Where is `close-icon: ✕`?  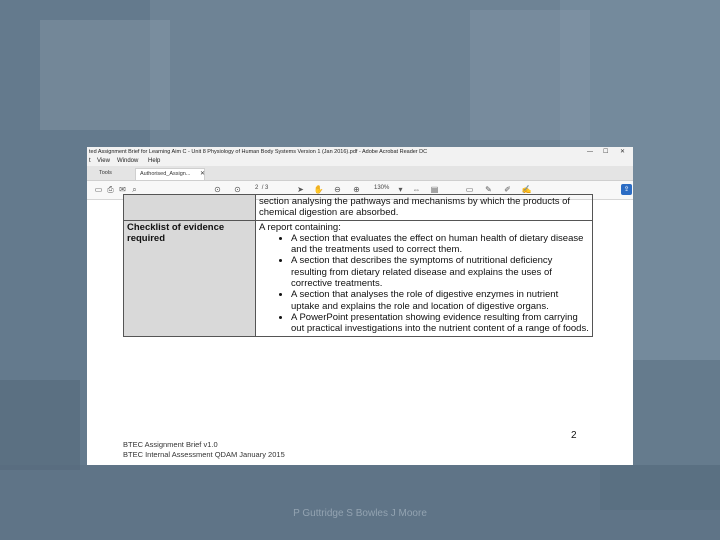
close-icon: ✕ is located at coordinates (622, 152).